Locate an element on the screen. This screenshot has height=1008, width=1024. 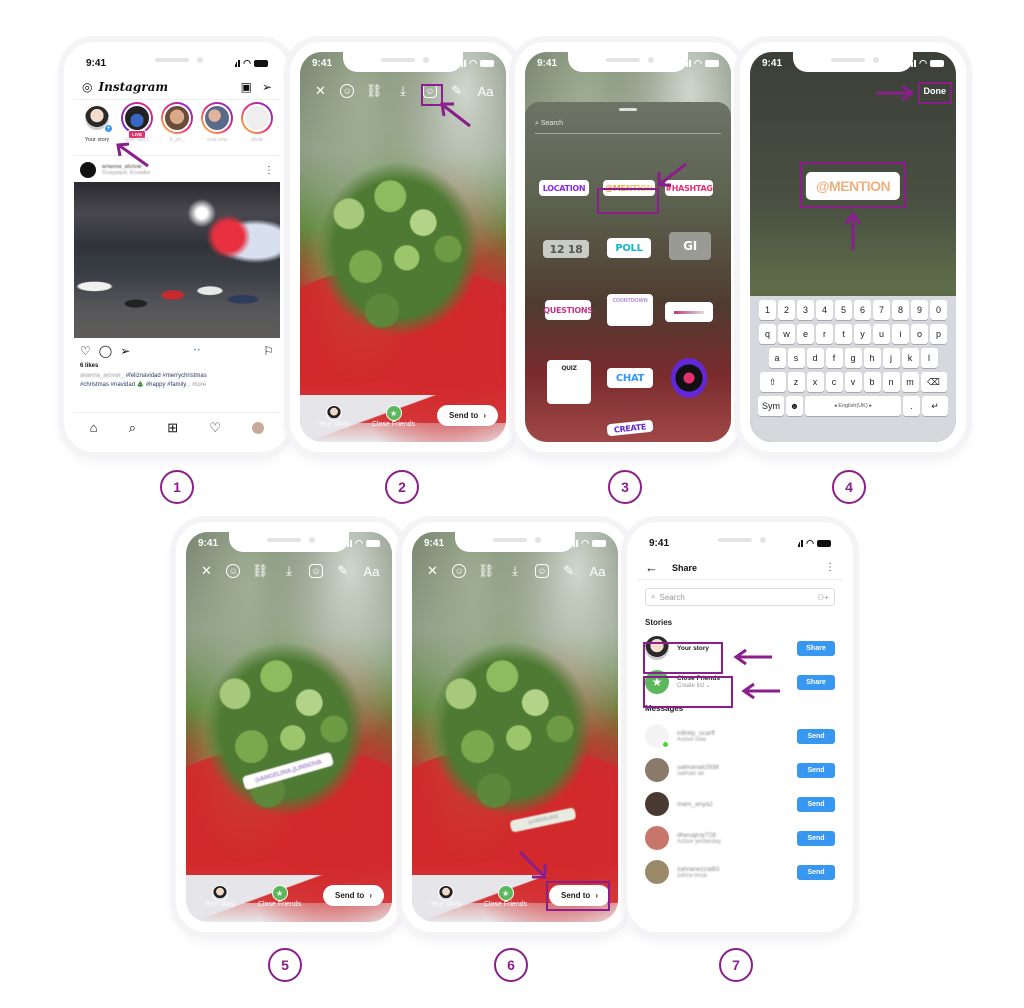
gif-sticker: GI is located at coordinates (690, 246).